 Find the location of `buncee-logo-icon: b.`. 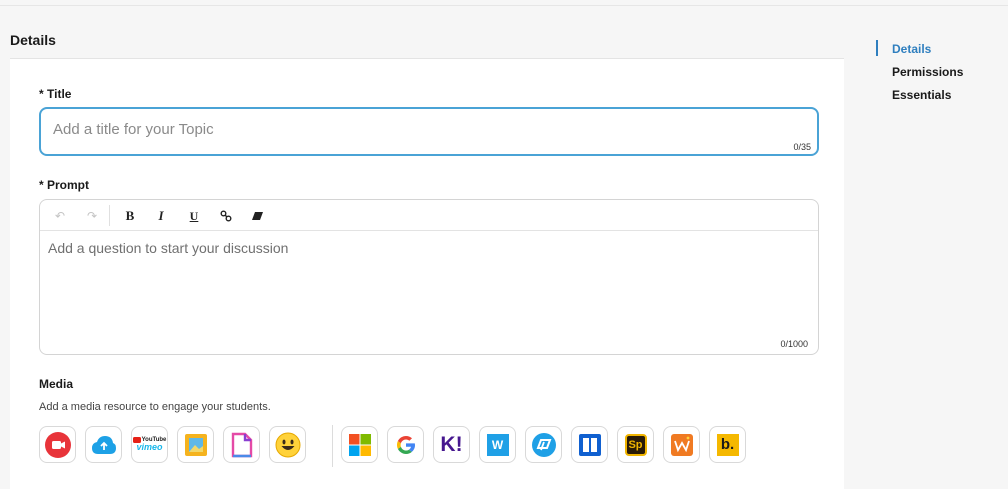

buncee-logo-icon: b. is located at coordinates (727, 444).